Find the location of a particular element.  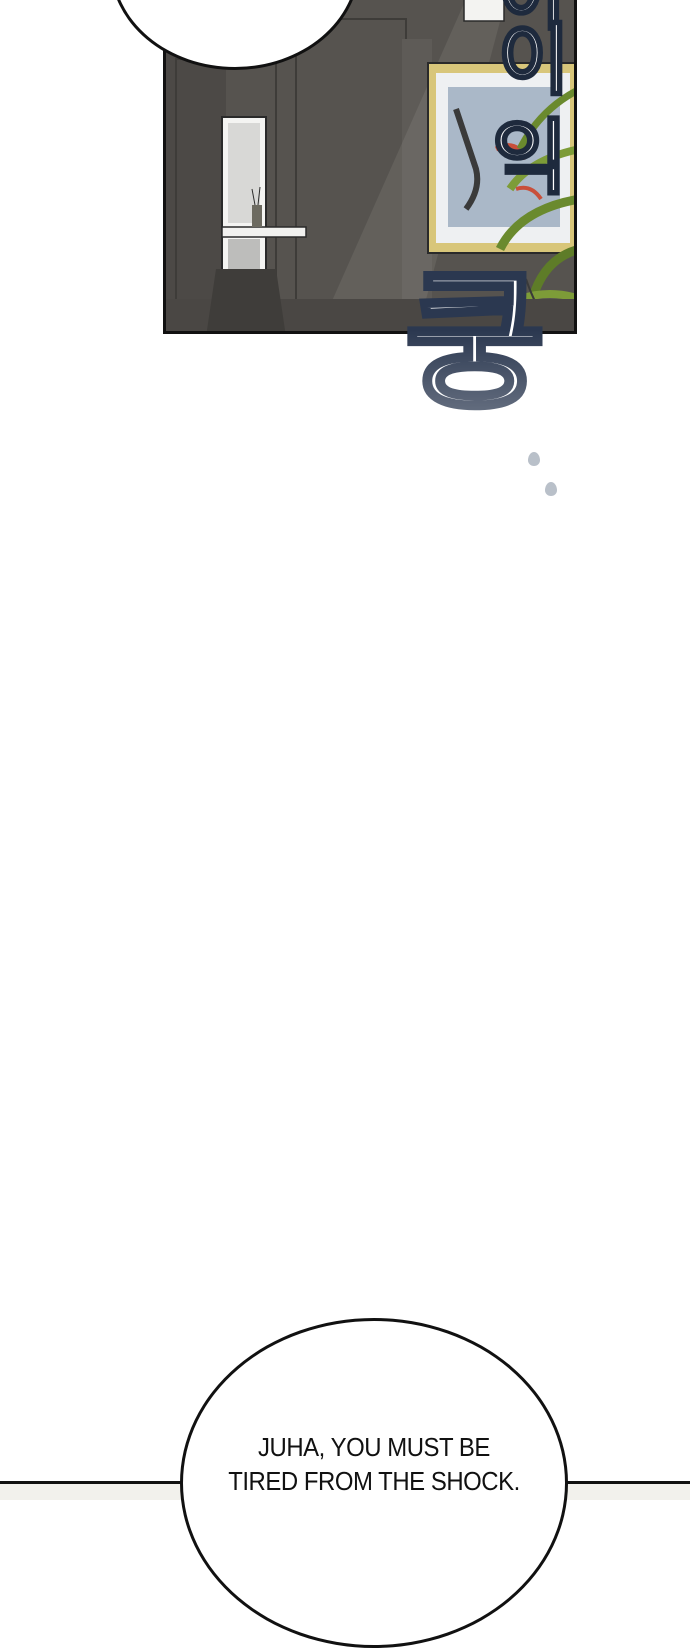

dialogue-line-1: JUHA, YOU MUST BE is located at coordinates (374, 1447).